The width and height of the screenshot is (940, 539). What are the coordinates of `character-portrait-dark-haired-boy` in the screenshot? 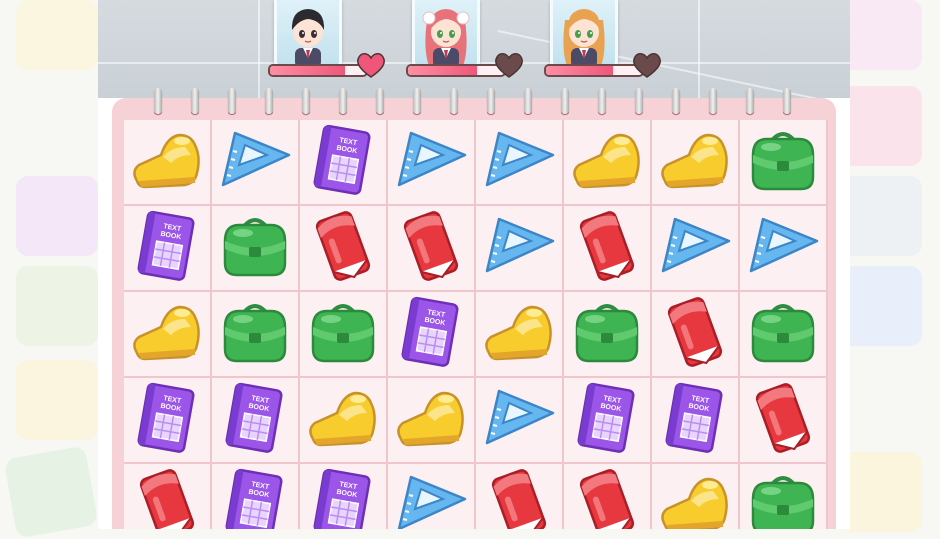 It's located at (308, 35).